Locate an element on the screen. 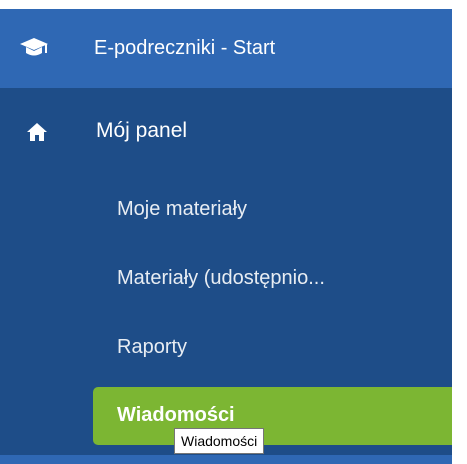 The image size is (467, 464). sidebar-item-reports: Raporty is located at coordinates (152, 347).